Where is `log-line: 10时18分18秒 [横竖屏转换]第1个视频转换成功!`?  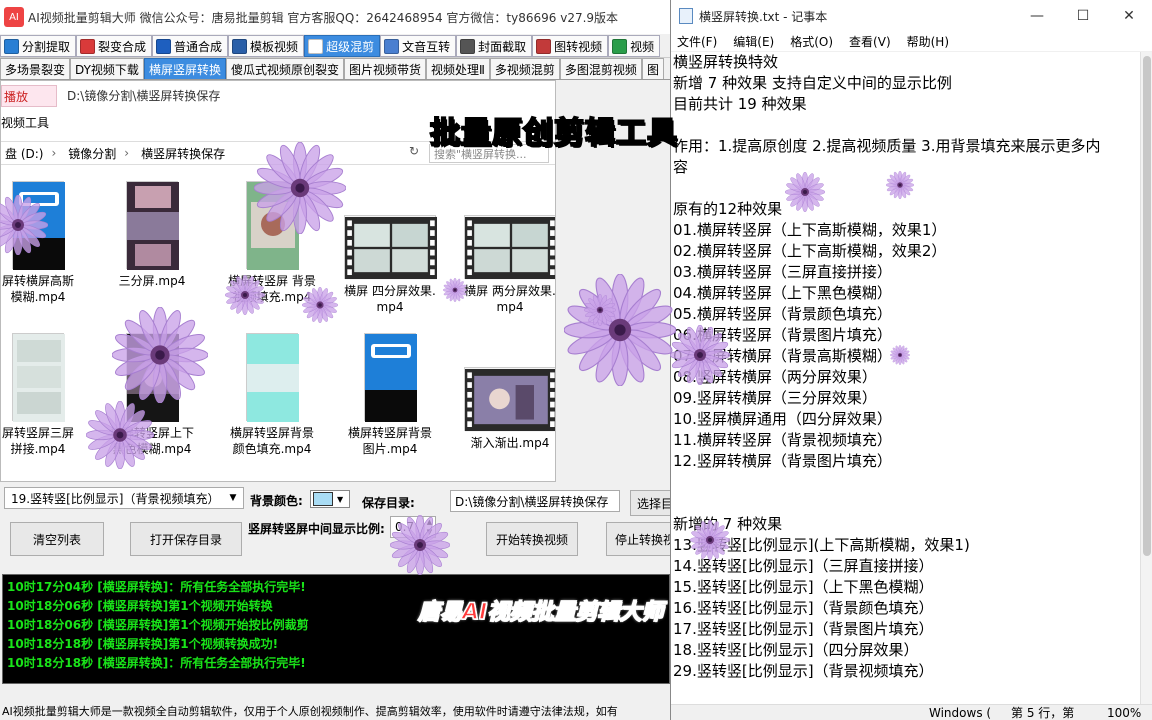
log-line: 10时18分18秒 [横竖屏转换]第1个视频转换成功! is located at coordinates (143, 644).